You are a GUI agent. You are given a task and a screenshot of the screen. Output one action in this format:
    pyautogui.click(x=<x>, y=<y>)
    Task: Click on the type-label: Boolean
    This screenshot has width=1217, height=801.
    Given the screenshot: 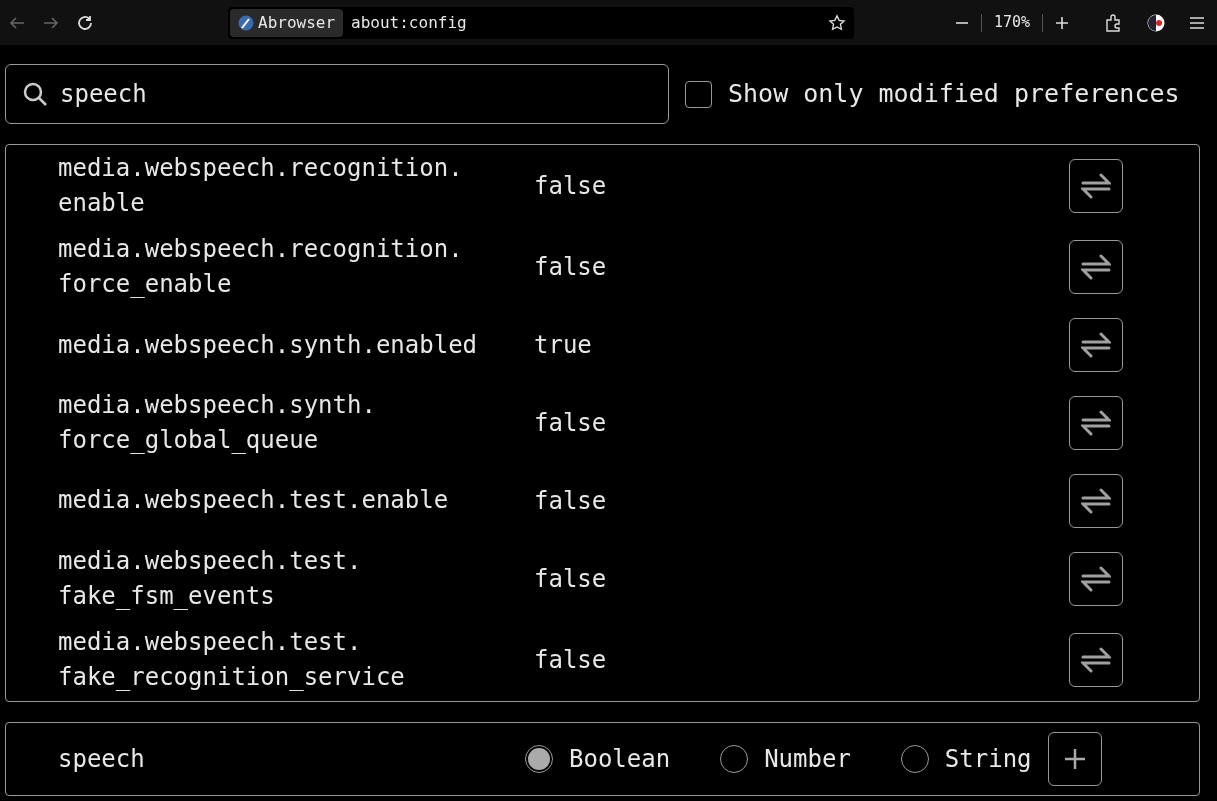 What is the action you would take?
    pyautogui.click(x=620, y=759)
    